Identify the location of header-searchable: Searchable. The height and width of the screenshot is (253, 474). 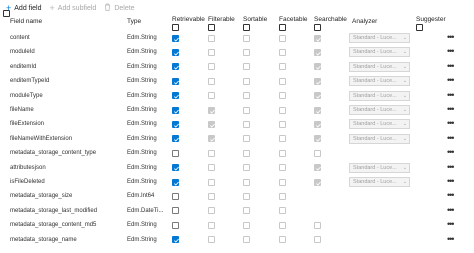
(330, 19).